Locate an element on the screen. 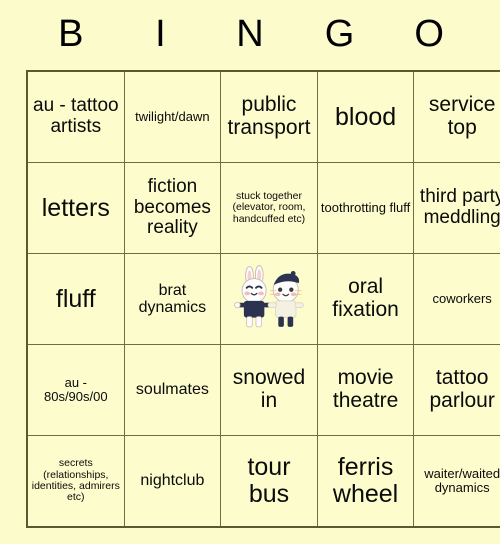 The height and width of the screenshot is (544, 500). bingo-cell: waiter/waited dynamics is located at coordinates (456, 481).